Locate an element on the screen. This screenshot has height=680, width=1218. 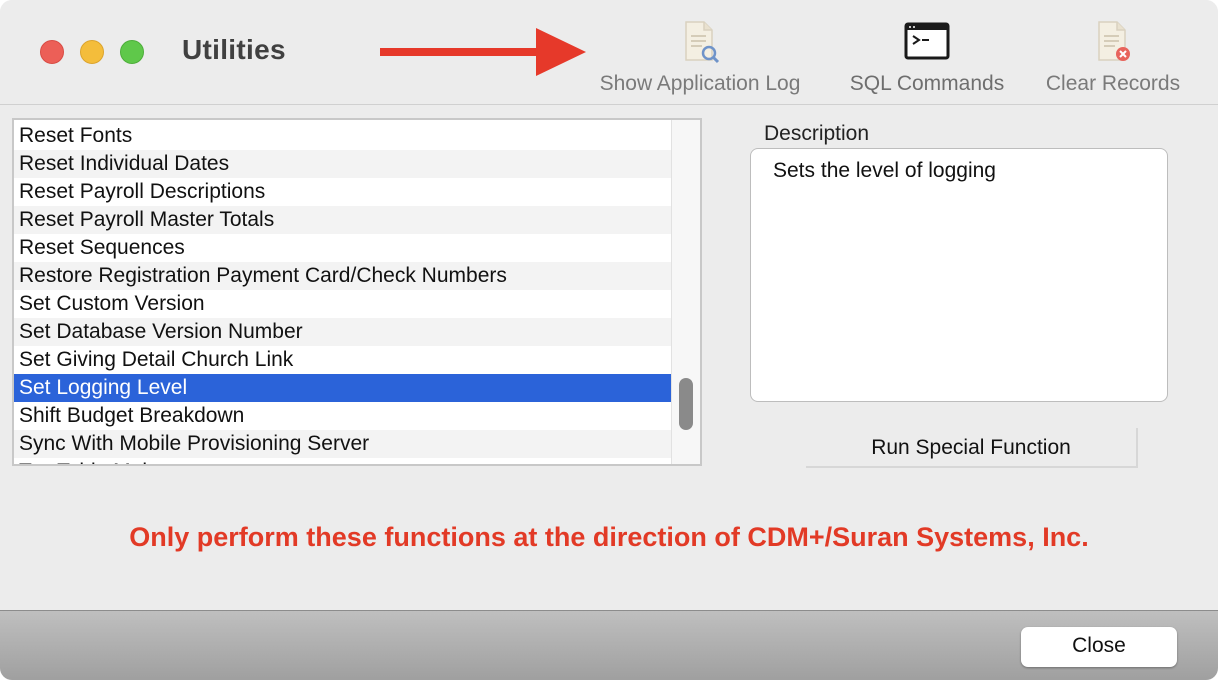
terminal-icon is located at coordinates (927, 41).